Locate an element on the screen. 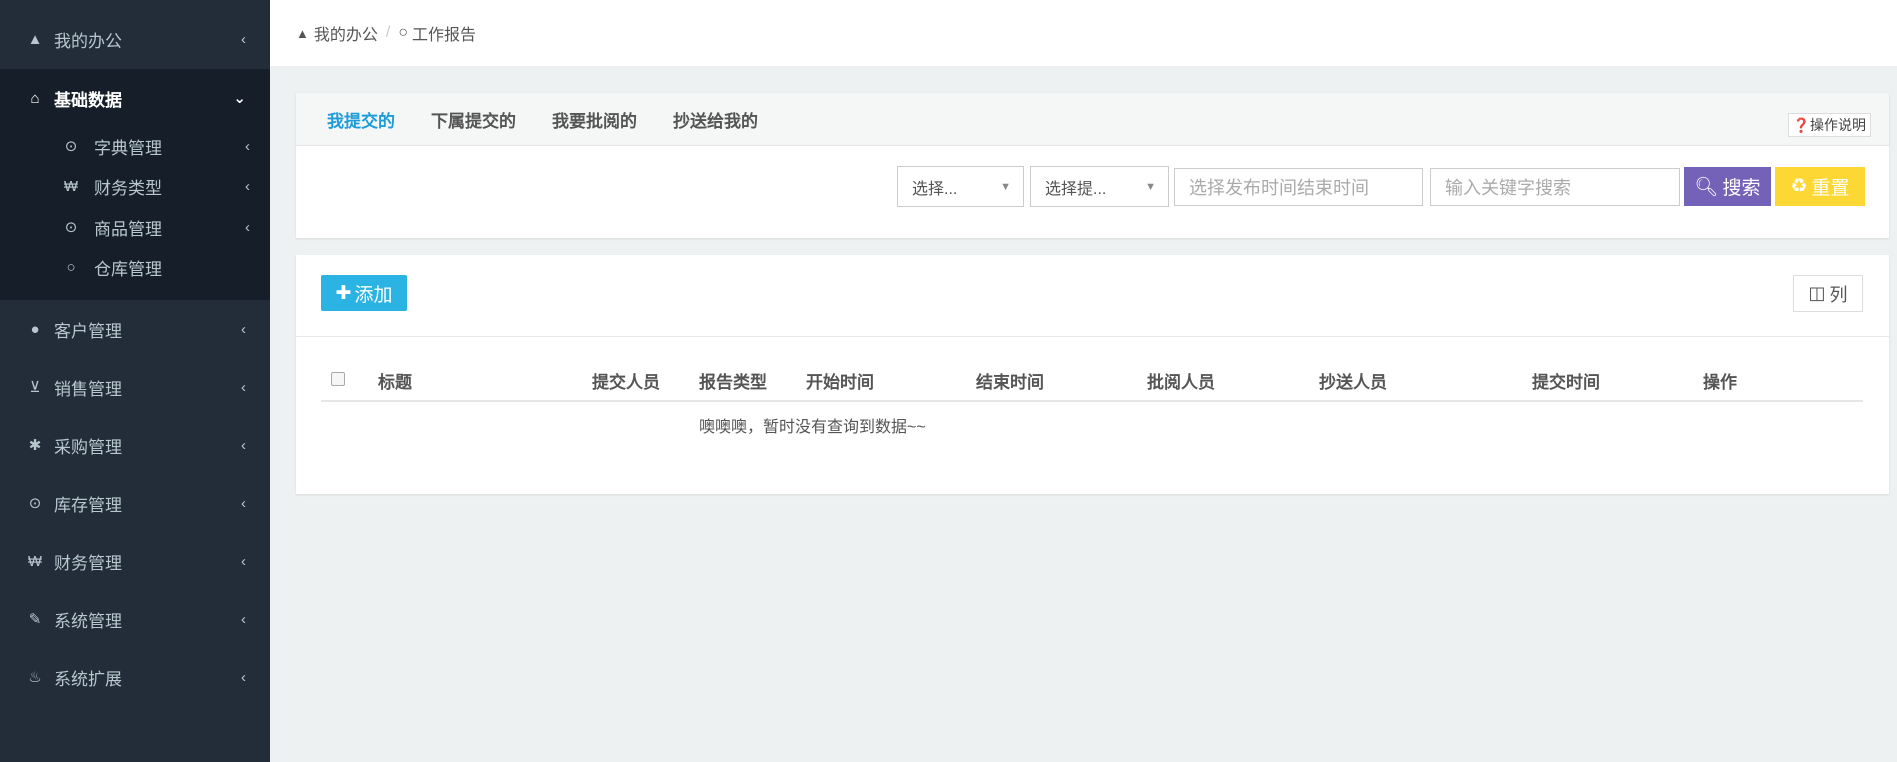  add-label: 添加 is located at coordinates (373, 295).